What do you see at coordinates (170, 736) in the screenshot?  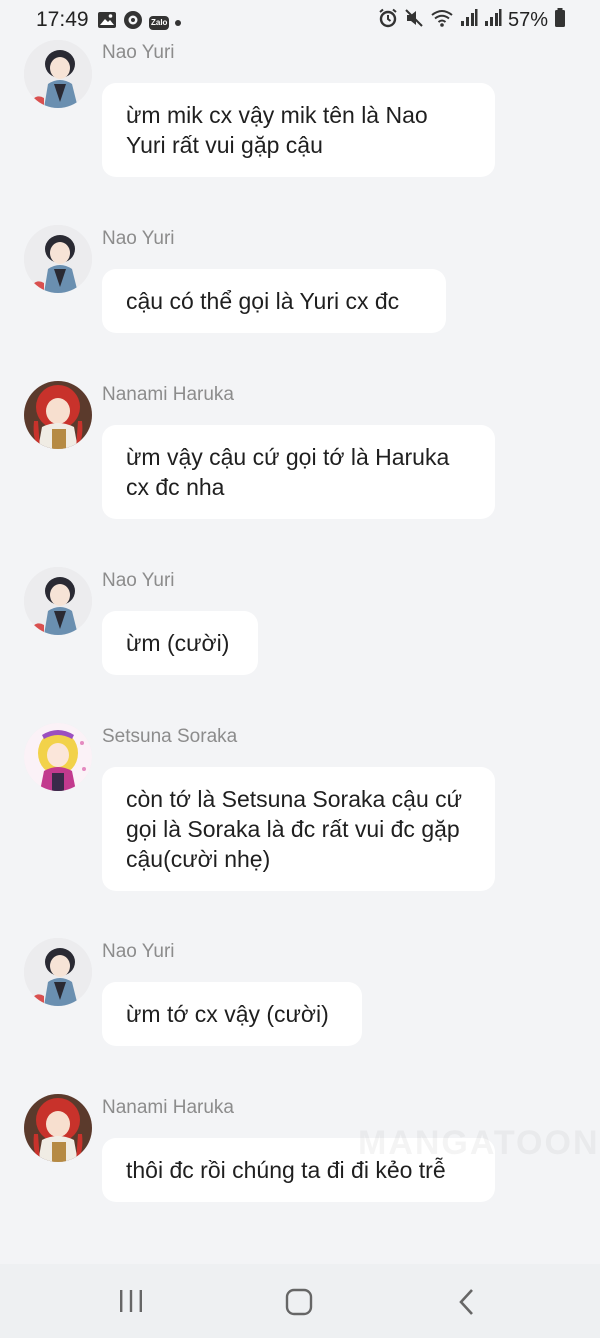 I see `sender-name: Setsuna Soraka` at bounding box center [170, 736].